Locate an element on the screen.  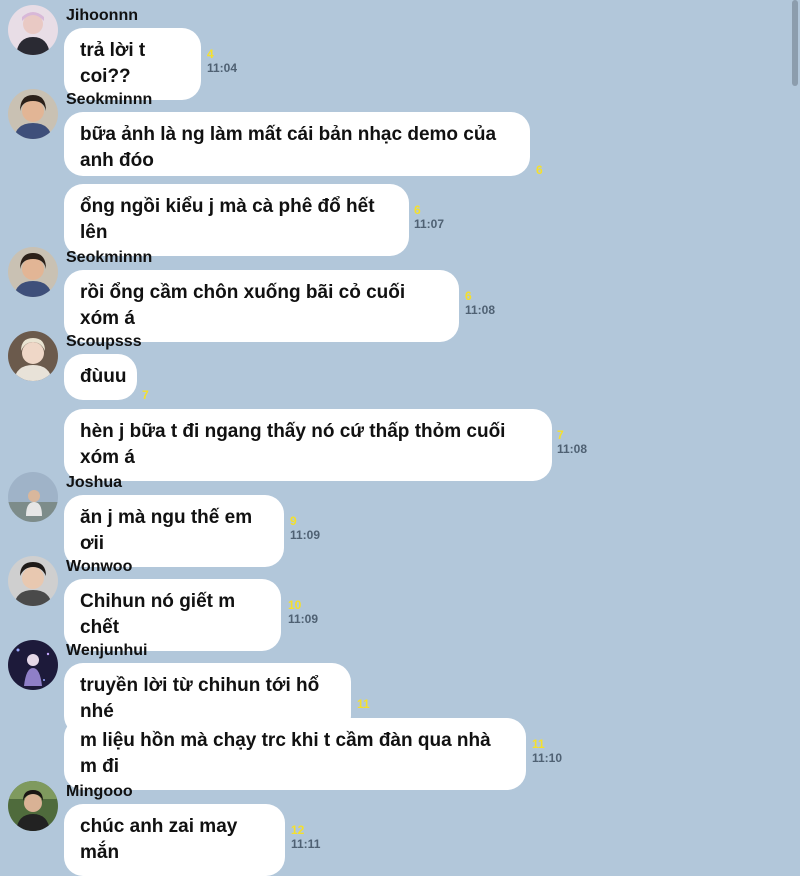
avatar-scoupsss-icon is located at coordinates (33, 356).